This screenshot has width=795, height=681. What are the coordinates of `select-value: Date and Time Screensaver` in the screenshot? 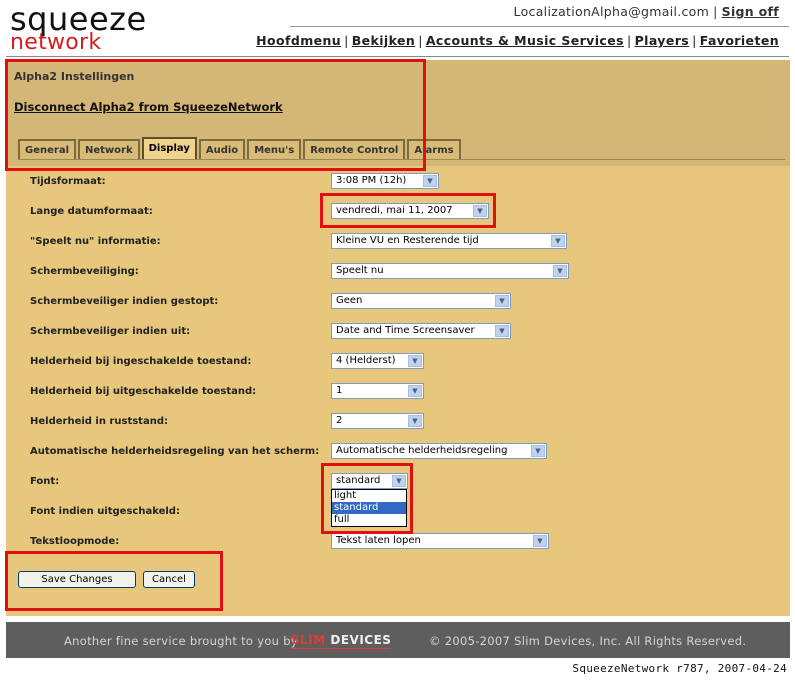 It's located at (405, 330).